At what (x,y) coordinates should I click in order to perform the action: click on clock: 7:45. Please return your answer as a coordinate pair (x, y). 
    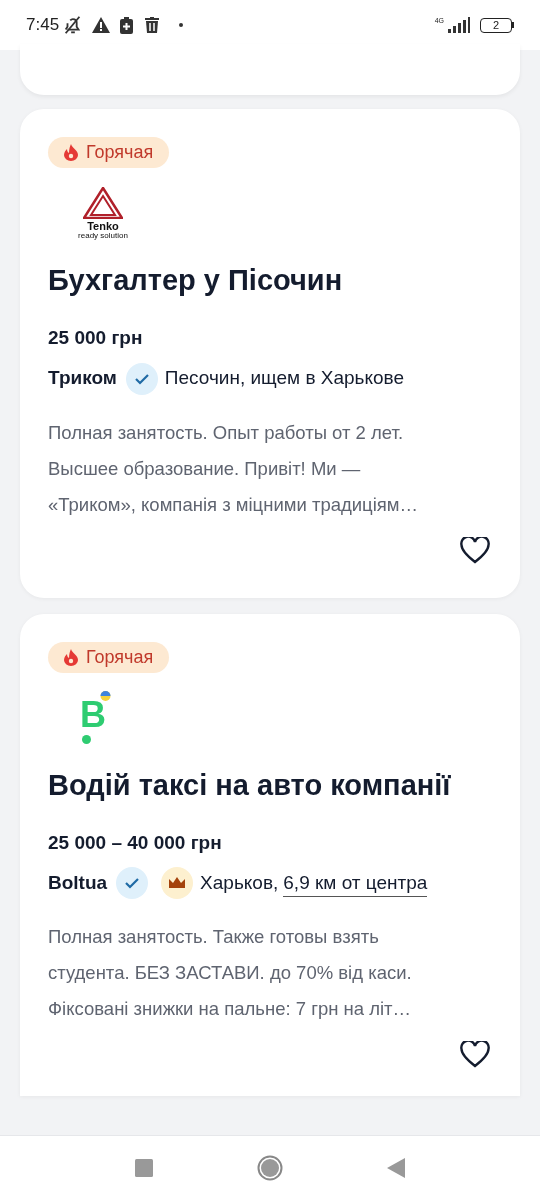
    Looking at the image, I should click on (43, 25).